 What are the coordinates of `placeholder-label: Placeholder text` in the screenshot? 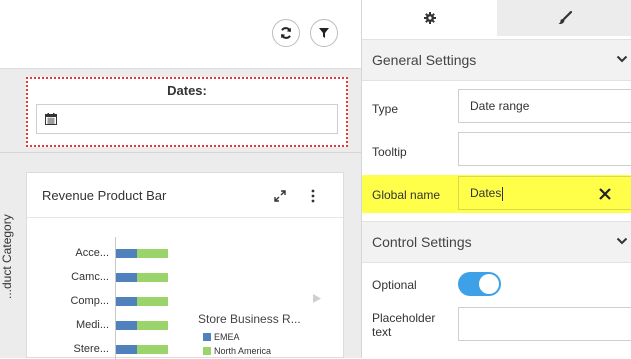 It's located at (404, 325).